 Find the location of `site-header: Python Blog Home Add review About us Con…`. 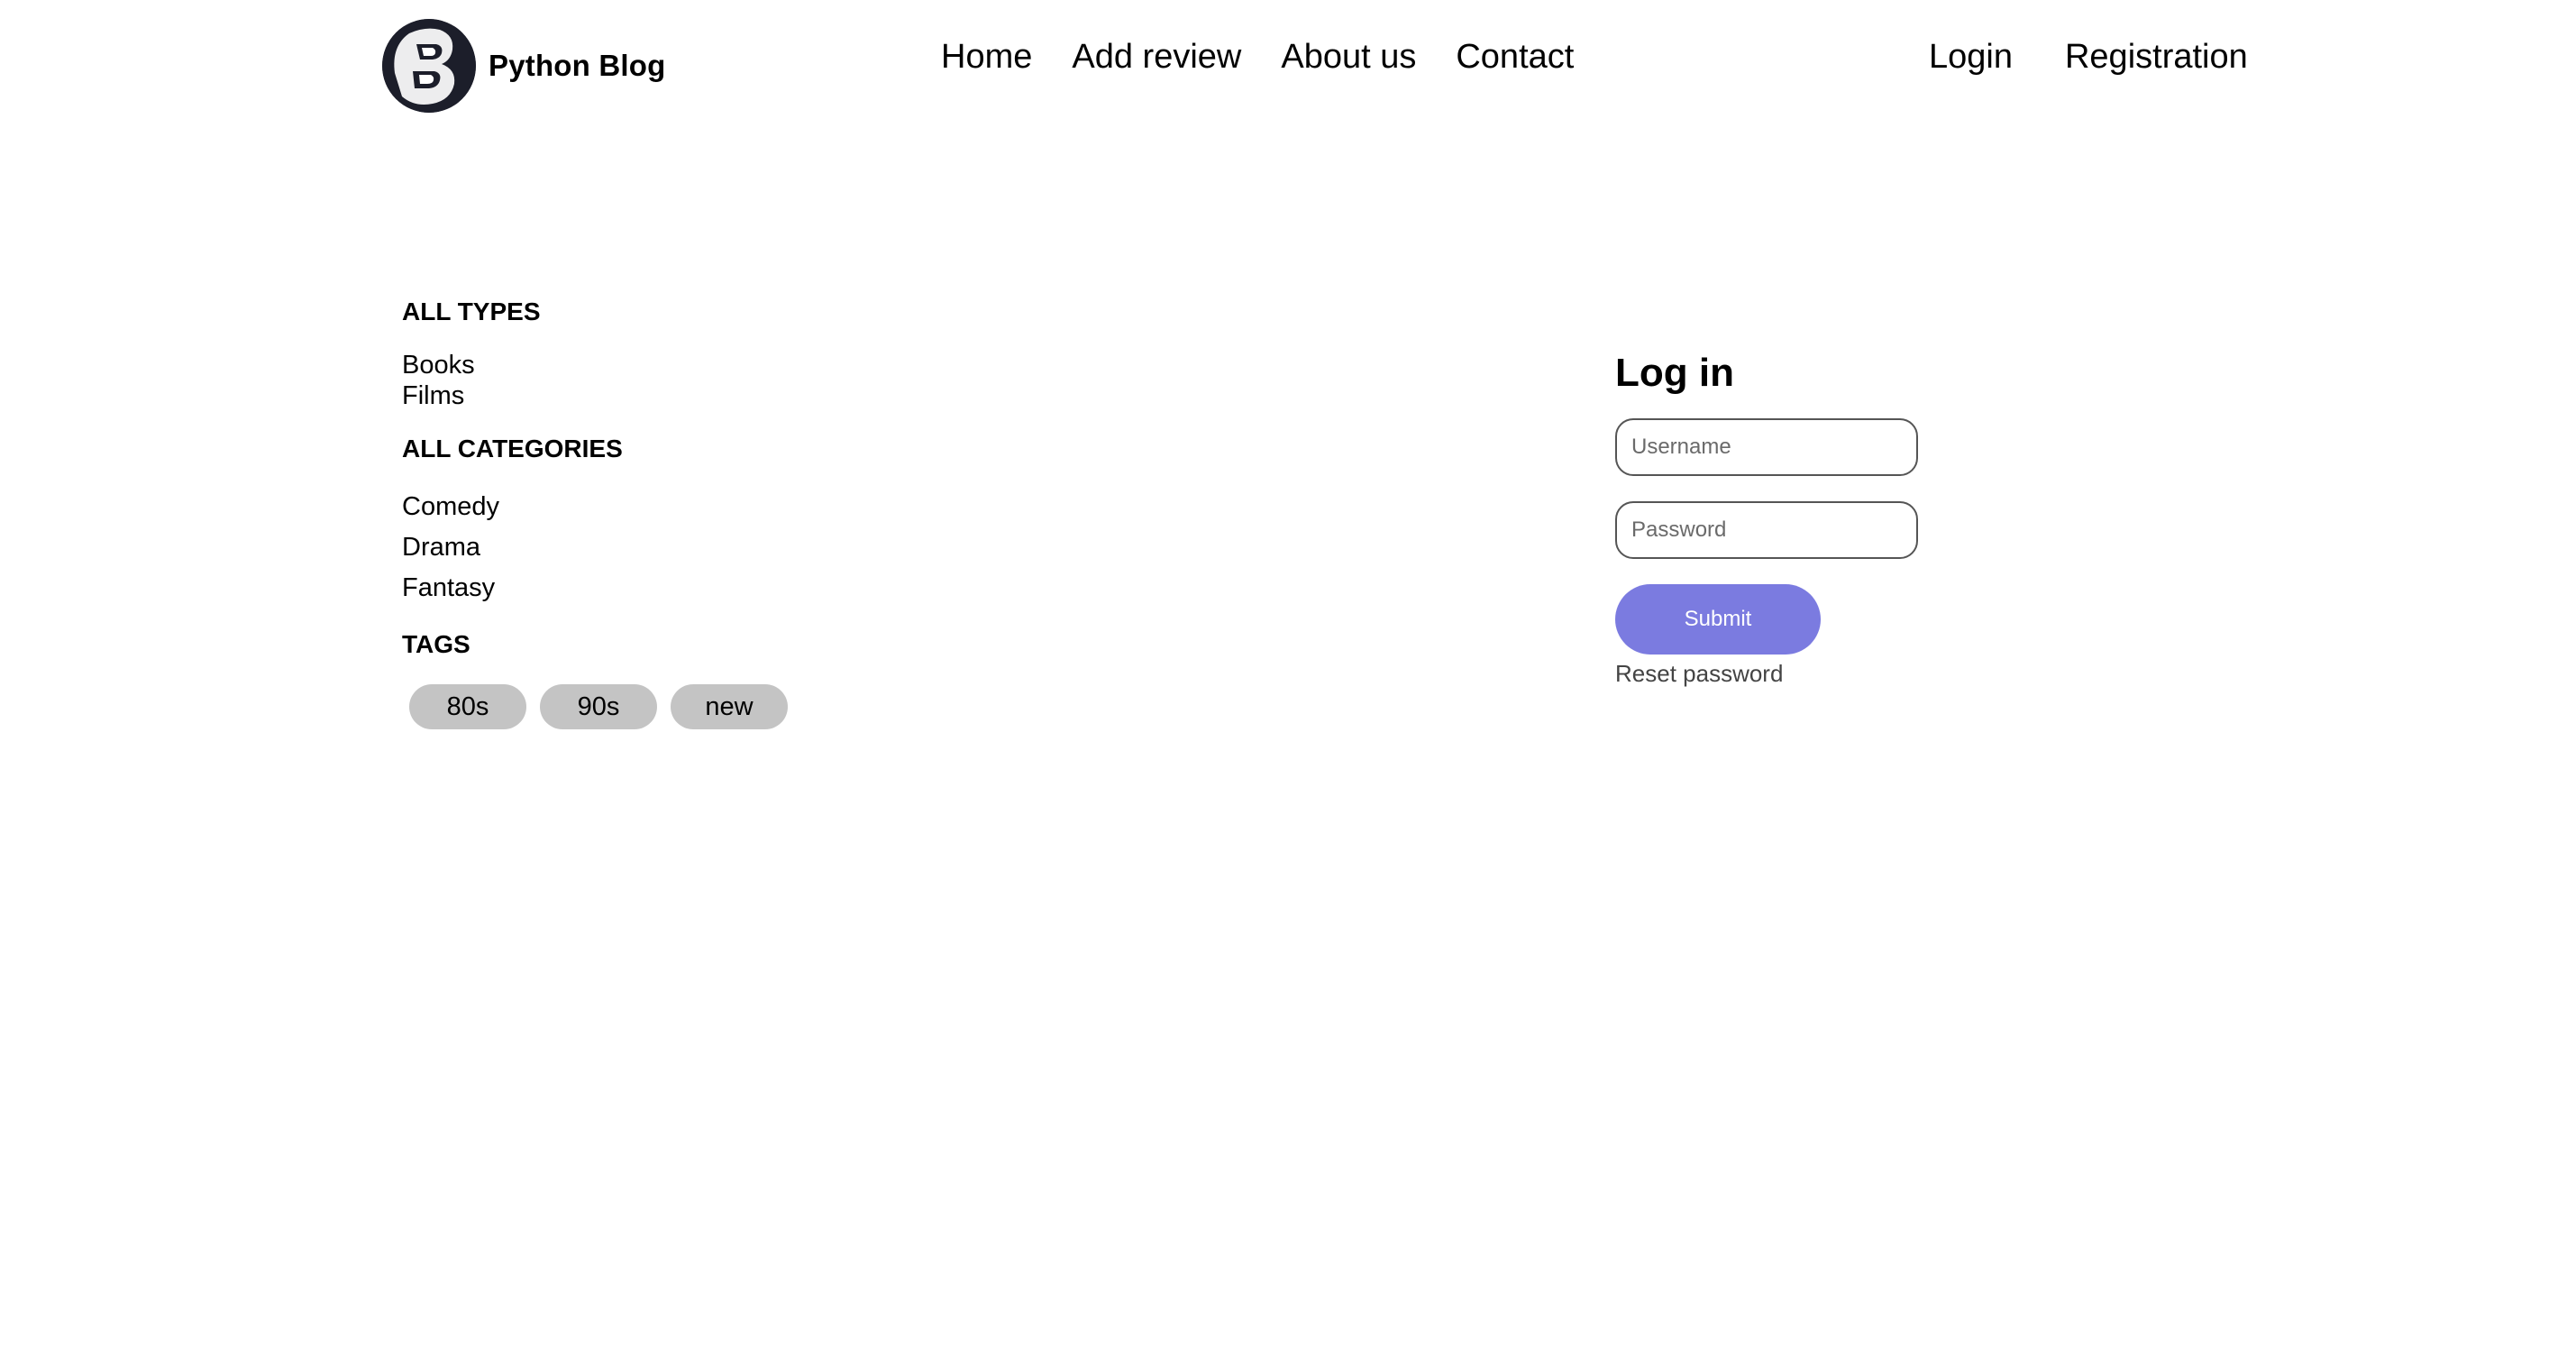

site-header: Python Blog Home Add review About us Con… is located at coordinates (1288, 66).